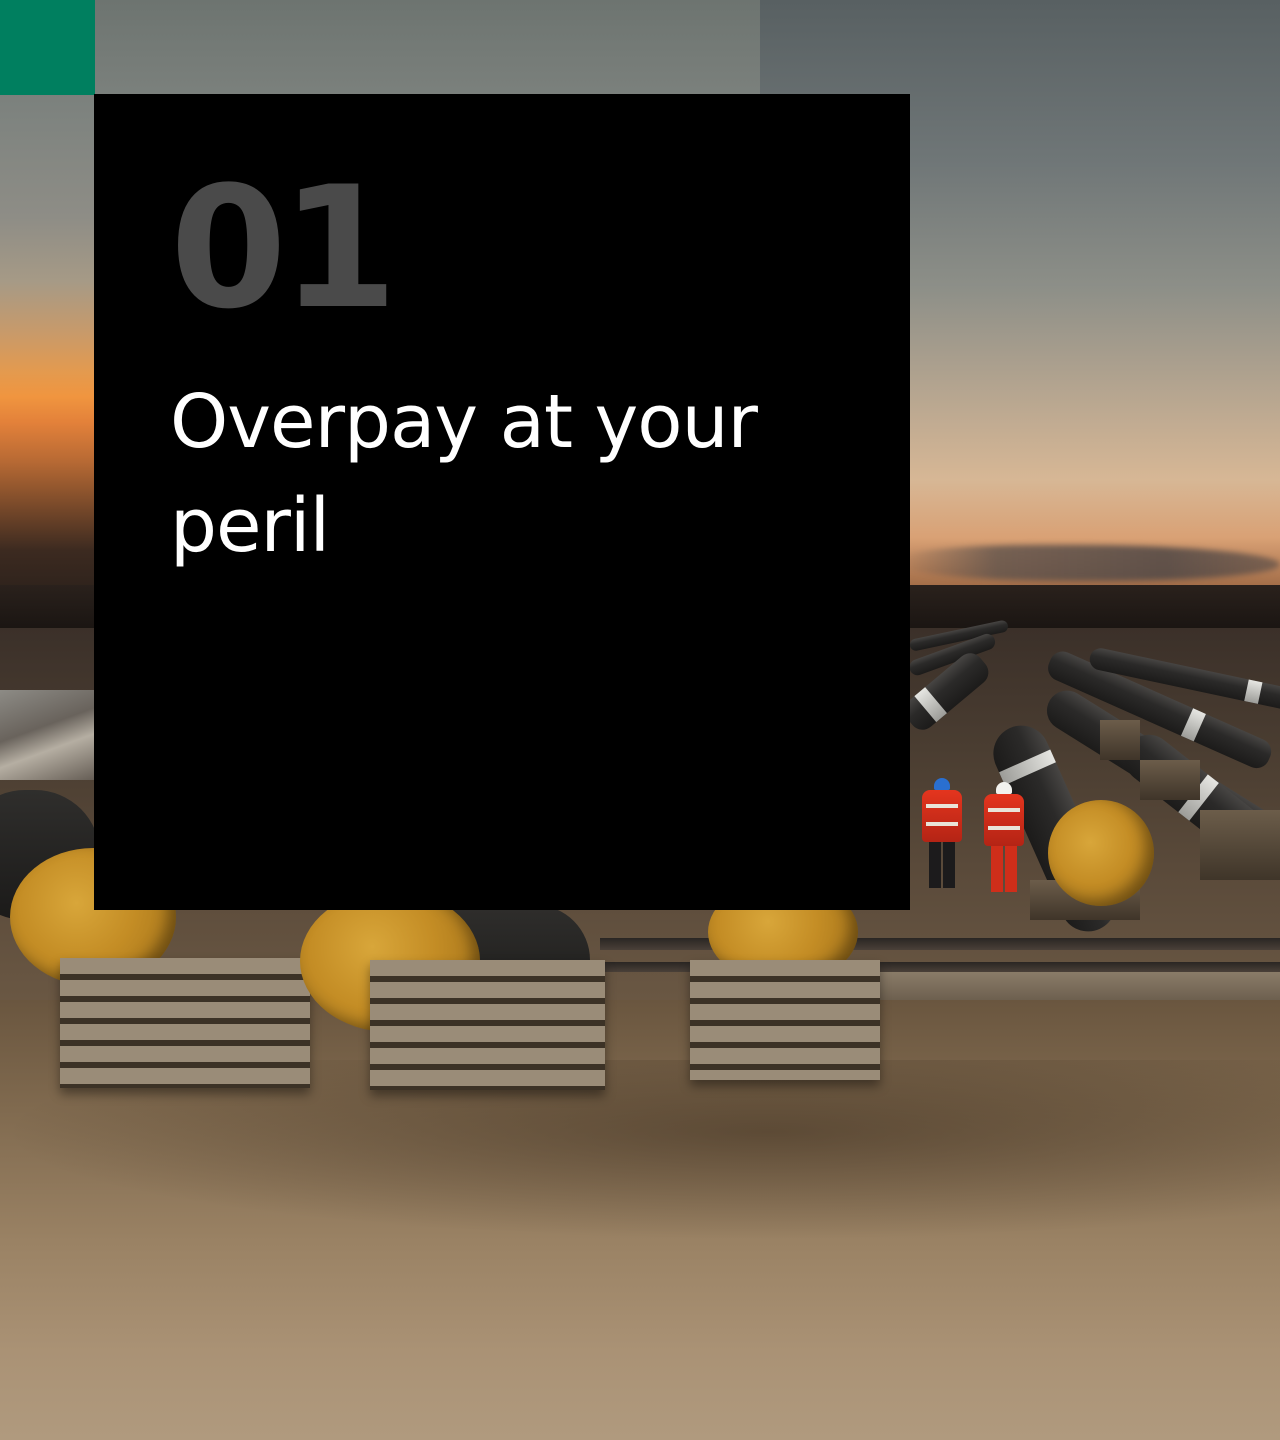  What do you see at coordinates (1101, 853) in the screenshot?
I see `pipe-end-cap` at bounding box center [1101, 853].